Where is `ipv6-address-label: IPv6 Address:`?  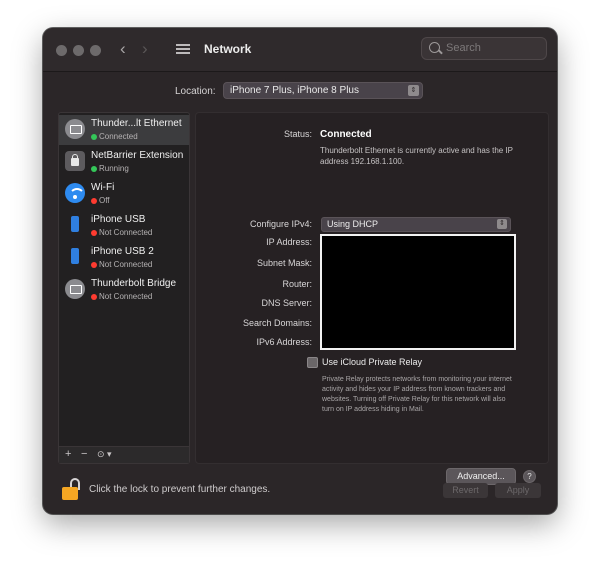 ipv6-address-label: IPv6 Address: is located at coordinates (284, 342).